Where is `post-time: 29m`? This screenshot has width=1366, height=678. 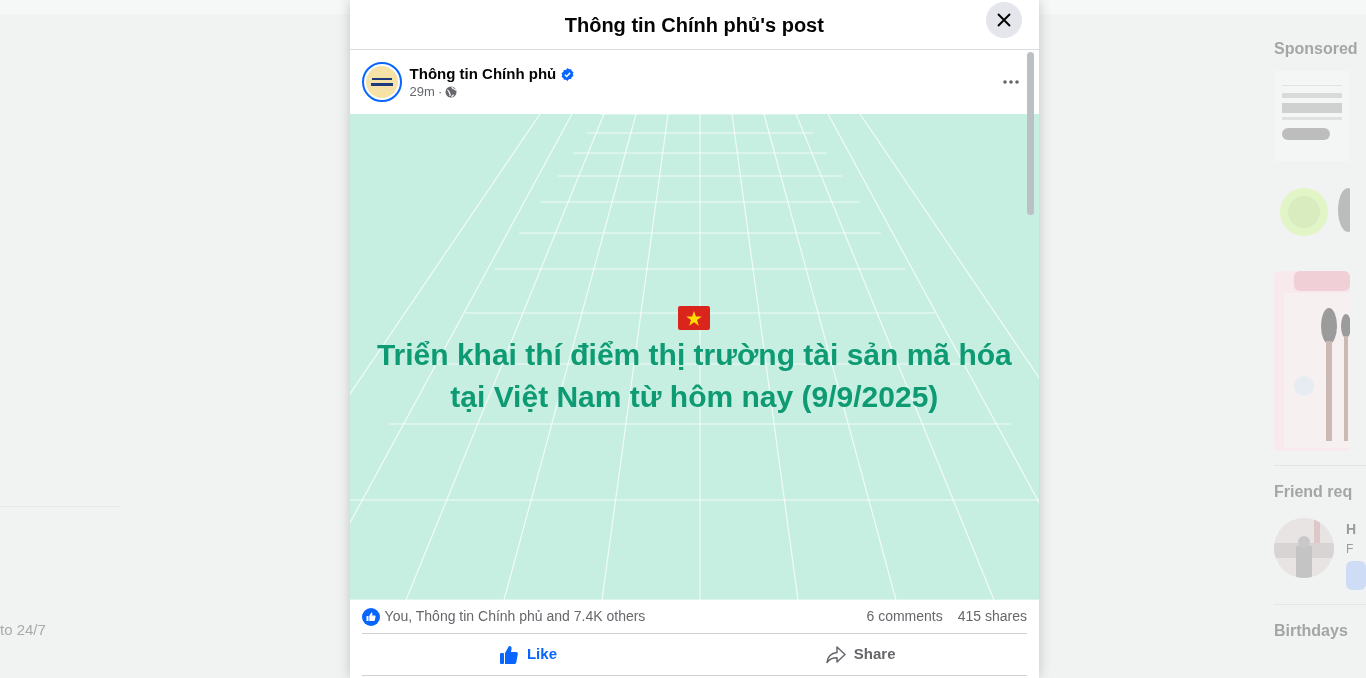 post-time: 29m is located at coordinates (422, 92).